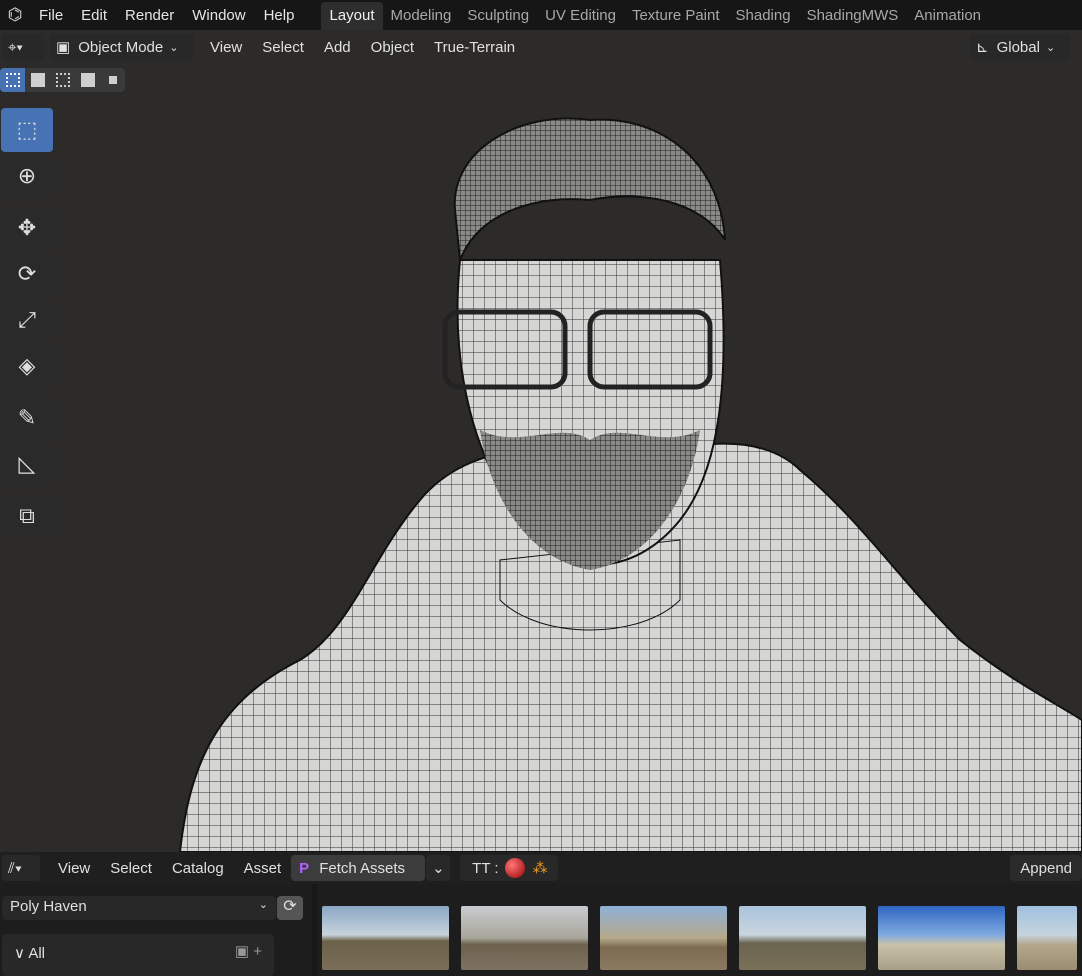  Describe the element at coordinates (315, 930) in the screenshot. I see `panel-divider` at that location.